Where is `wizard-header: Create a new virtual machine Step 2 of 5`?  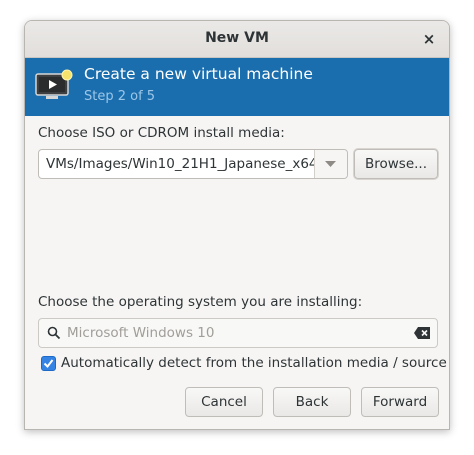
wizard-header: Create a new virtual machine Step 2 of 5 is located at coordinates (237, 87).